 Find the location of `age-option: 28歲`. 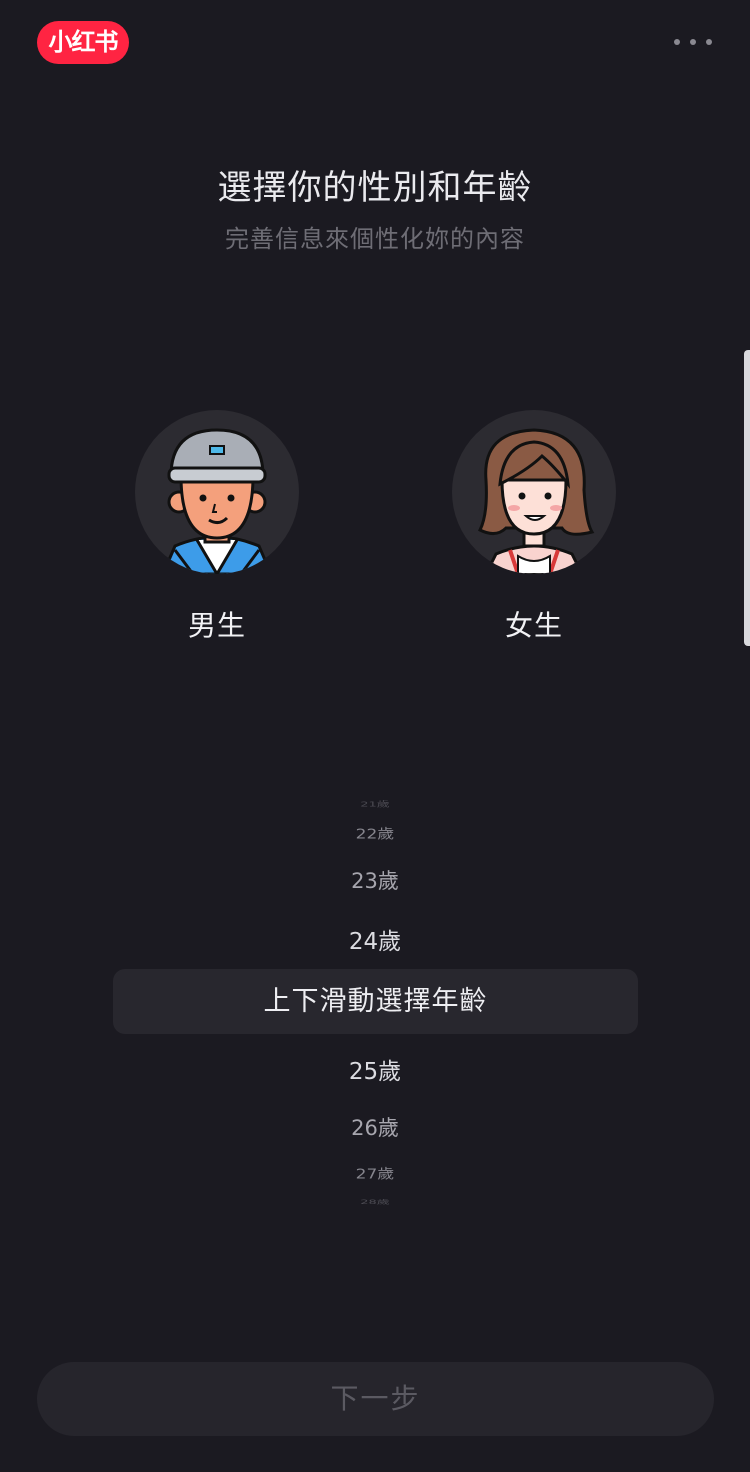

age-option: 28歲 is located at coordinates (375, 1201).